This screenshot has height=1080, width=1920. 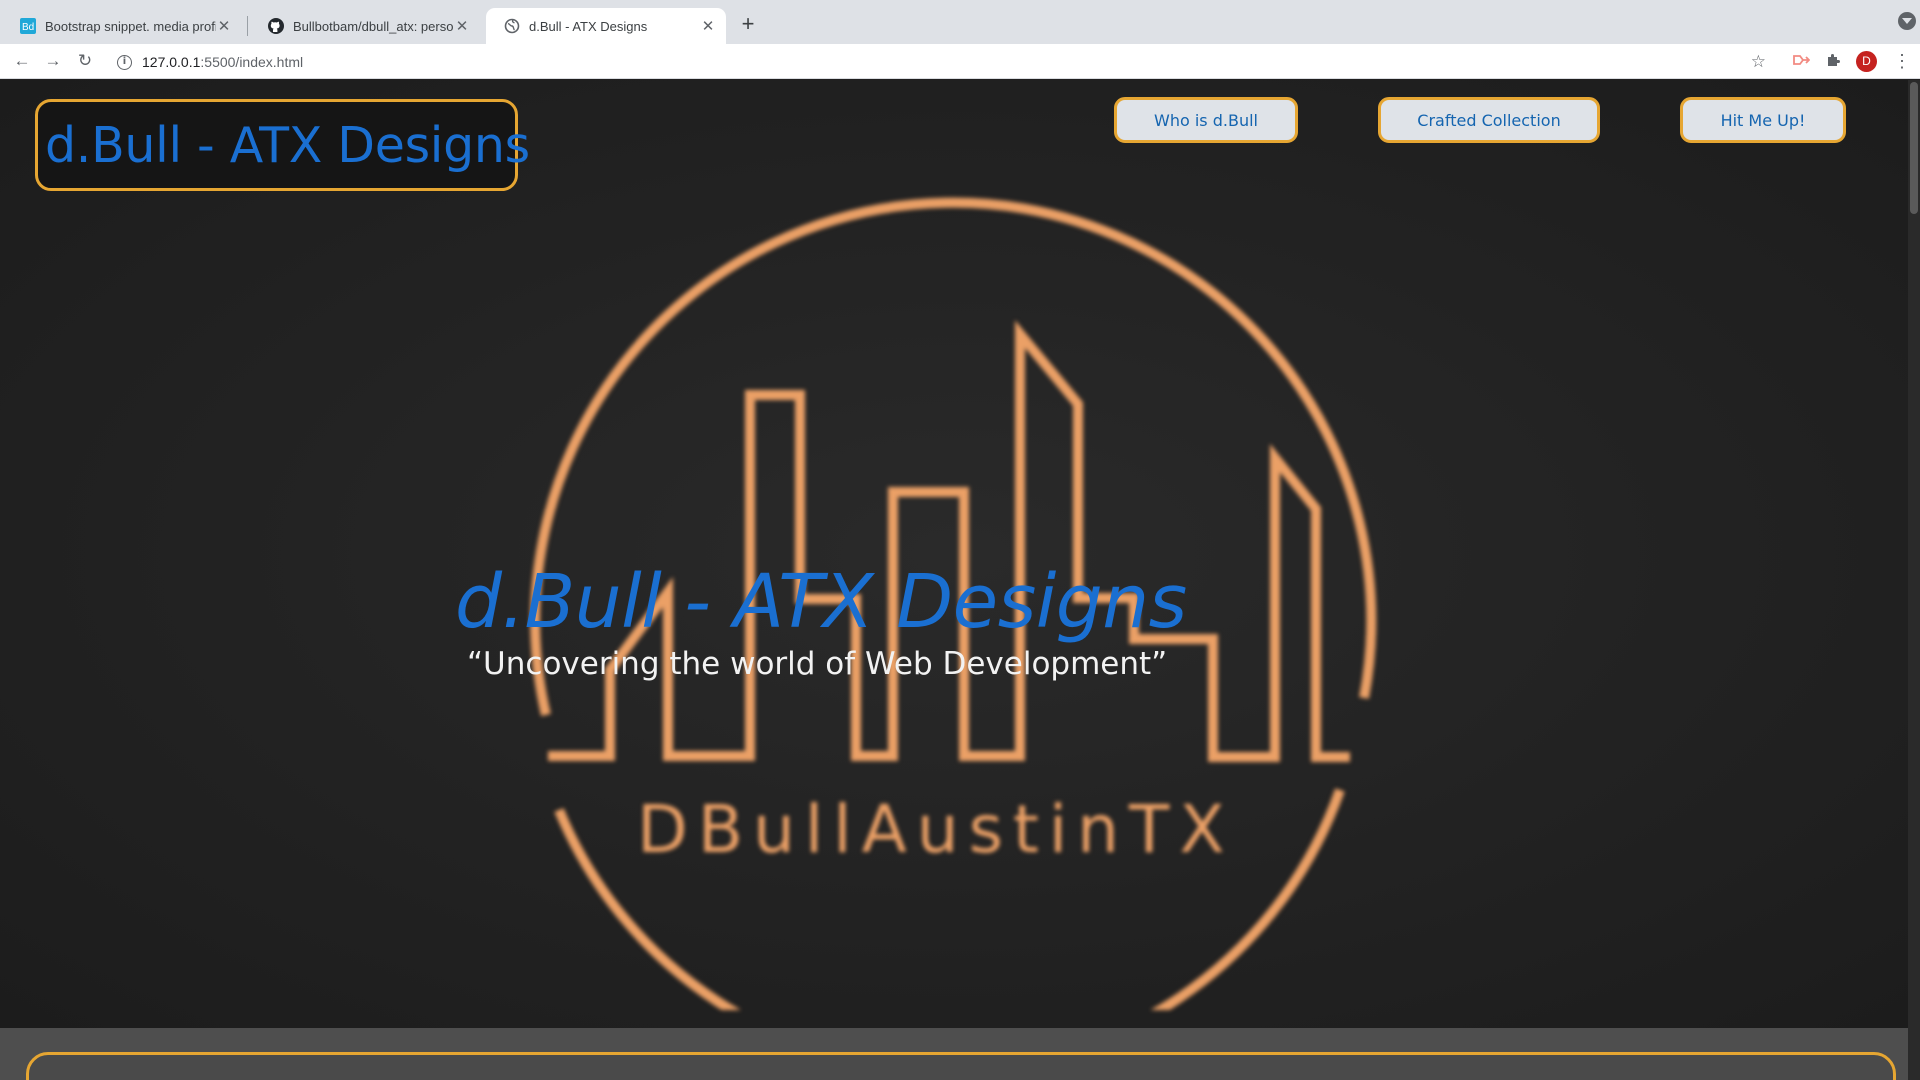 What do you see at coordinates (1902, 61) in the screenshot?
I see `browser-menu-icon: ⋮` at bounding box center [1902, 61].